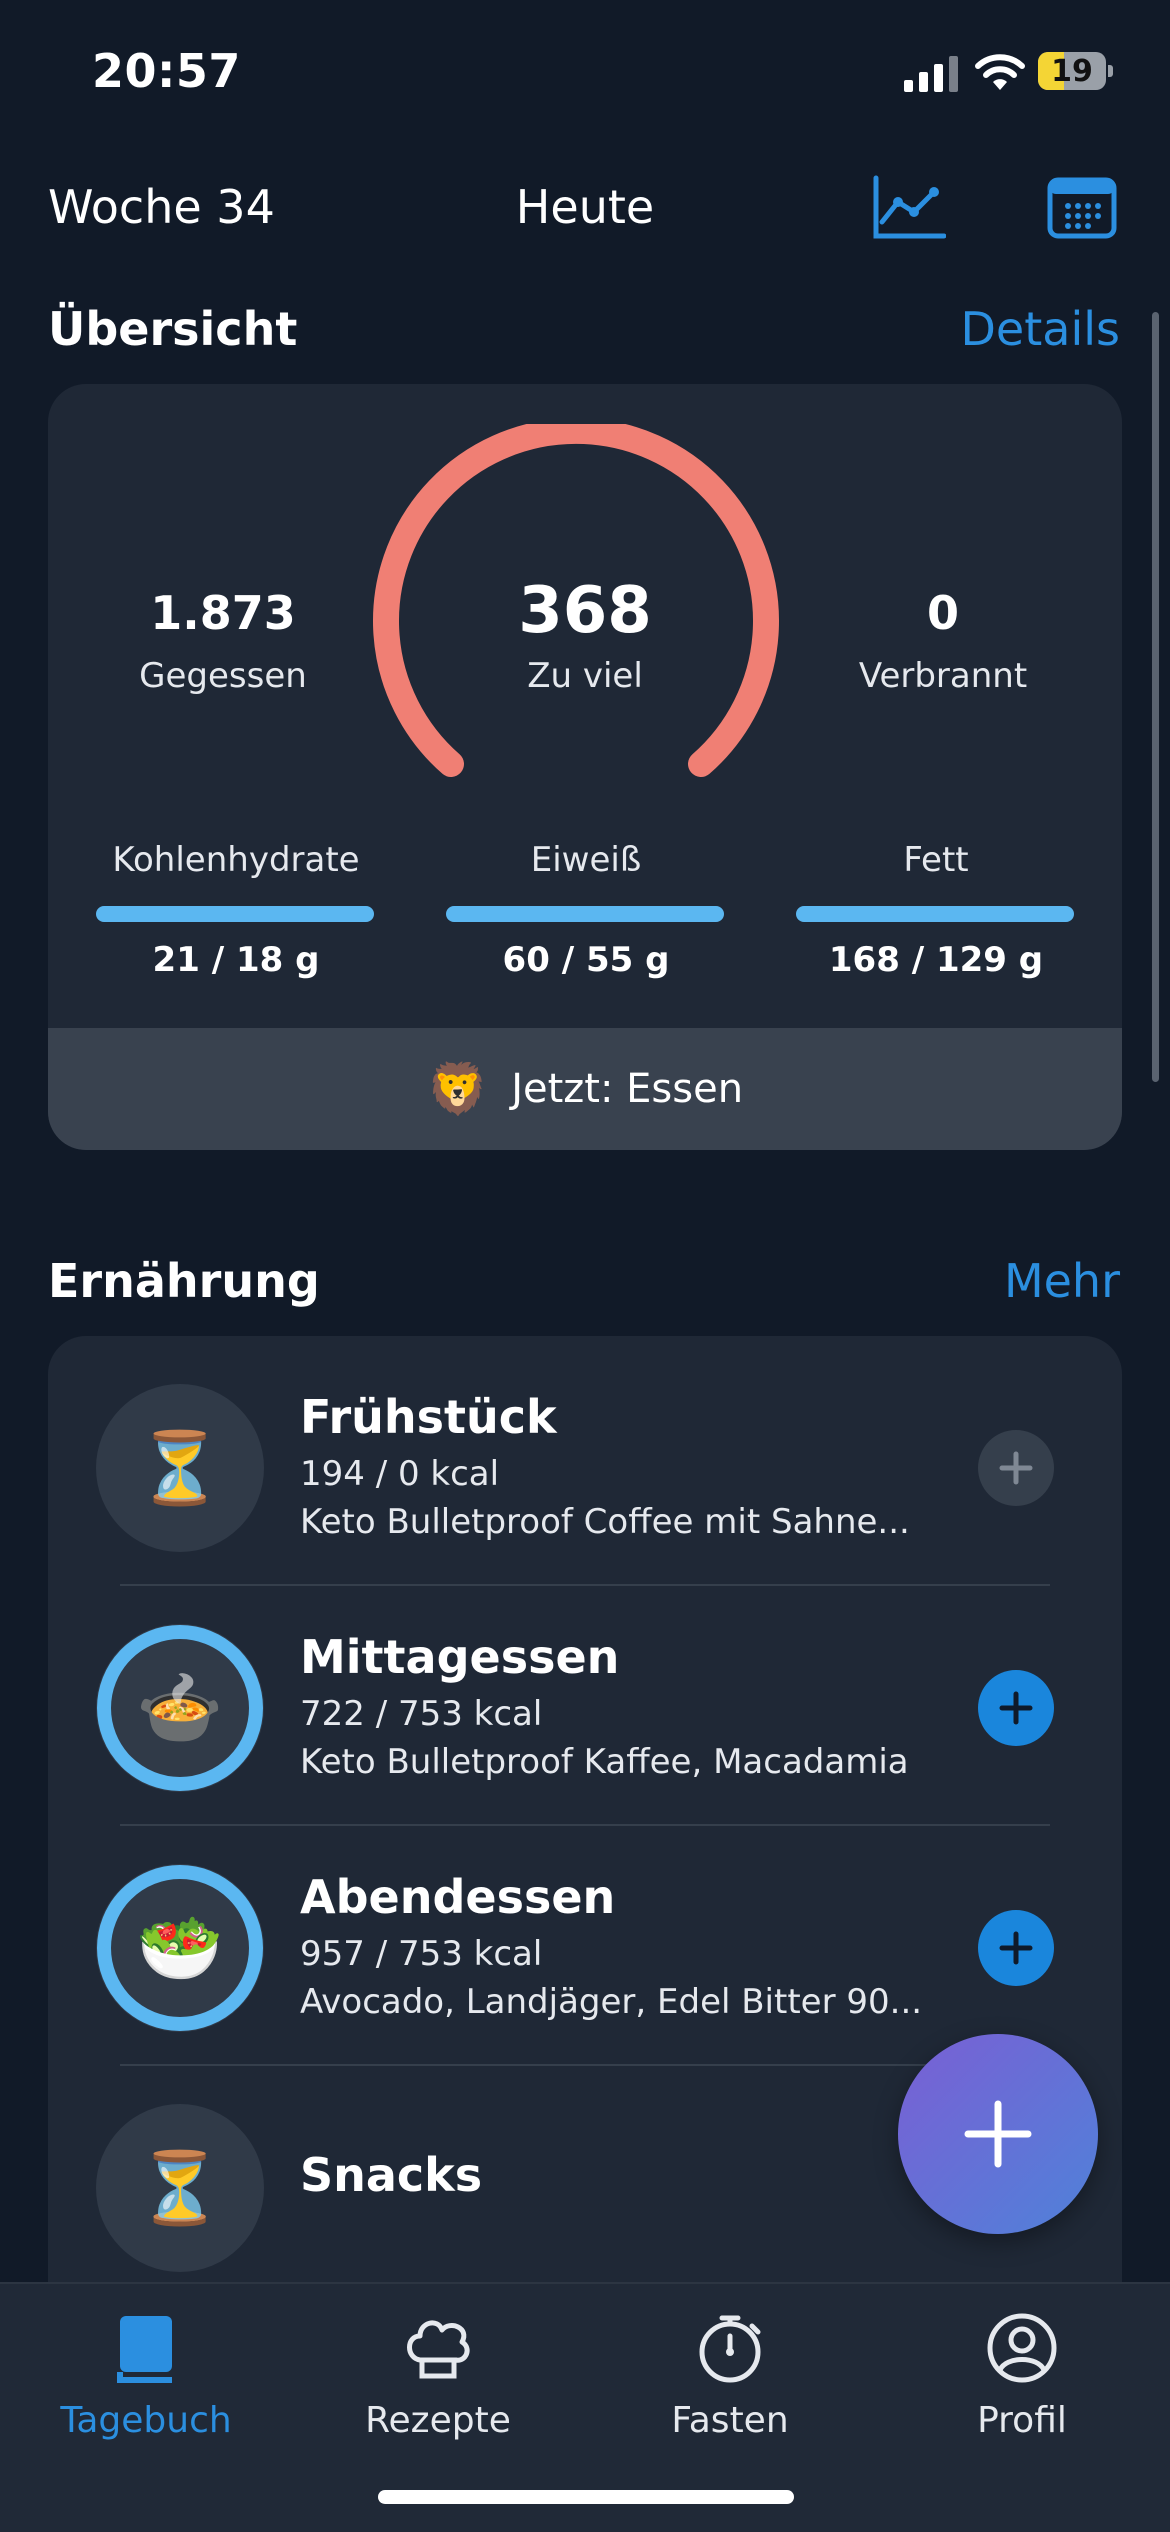  I want to click on meal-title: Abendessen, so click(458, 1897).